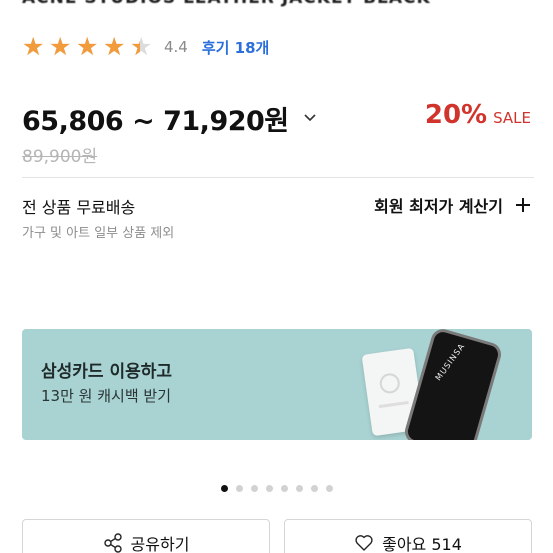  What do you see at coordinates (276, 488) in the screenshot?
I see `carousel-indicator` at bounding box center [276, 488].